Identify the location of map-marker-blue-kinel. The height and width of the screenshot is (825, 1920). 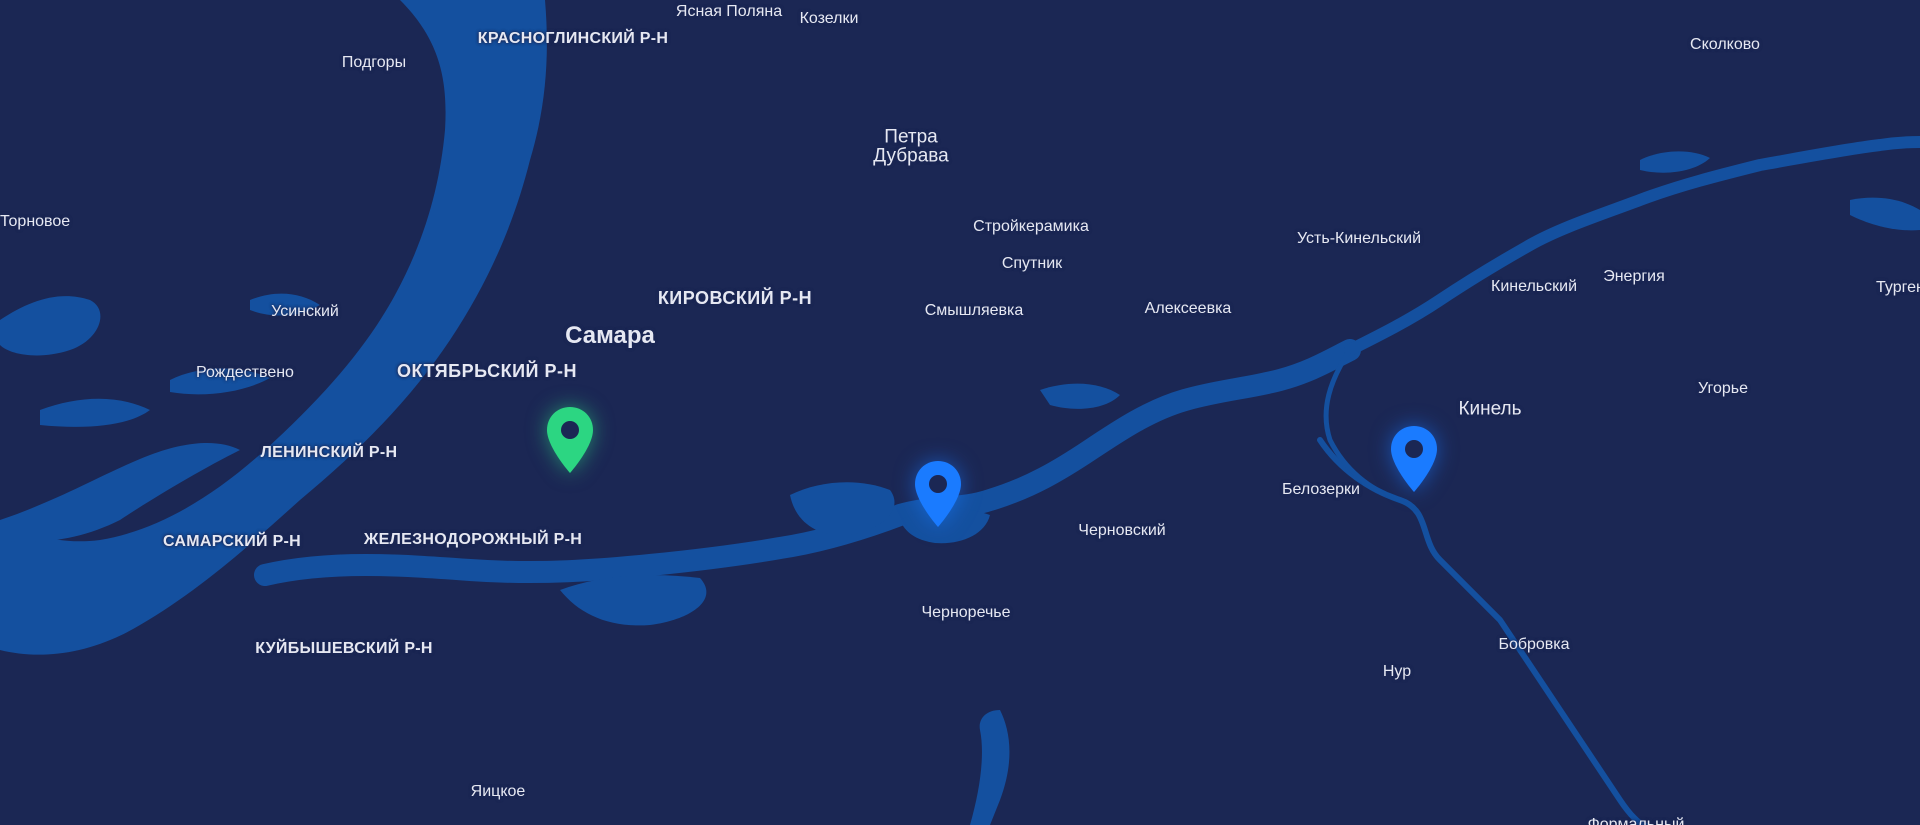
(1414, 459).